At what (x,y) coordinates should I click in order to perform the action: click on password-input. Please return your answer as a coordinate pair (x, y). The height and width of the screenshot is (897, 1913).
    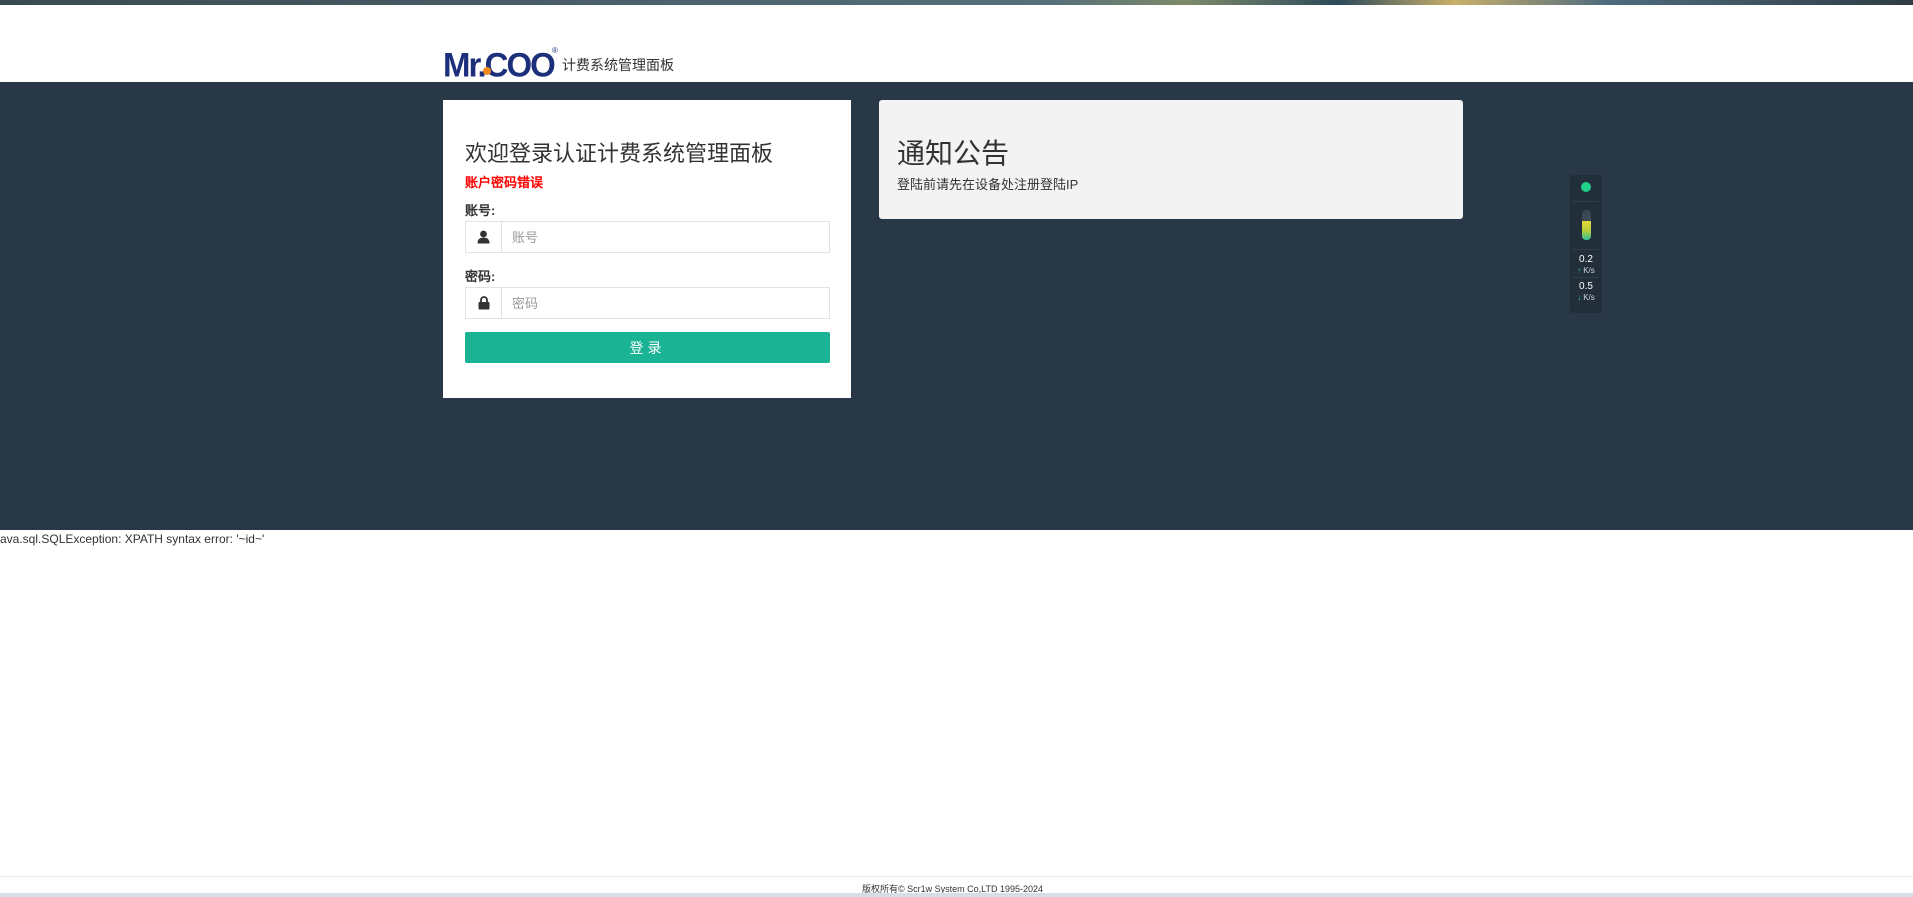
    Looking at the image, I should click on (665, 303).